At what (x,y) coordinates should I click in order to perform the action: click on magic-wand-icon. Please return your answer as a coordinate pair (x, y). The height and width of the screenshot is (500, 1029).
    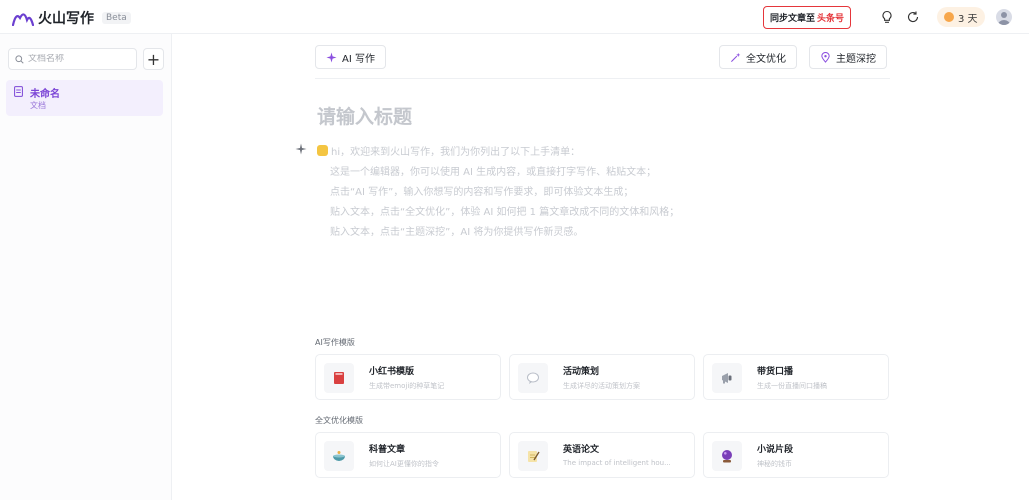
    Looking at the image, I should click on (735, 57).